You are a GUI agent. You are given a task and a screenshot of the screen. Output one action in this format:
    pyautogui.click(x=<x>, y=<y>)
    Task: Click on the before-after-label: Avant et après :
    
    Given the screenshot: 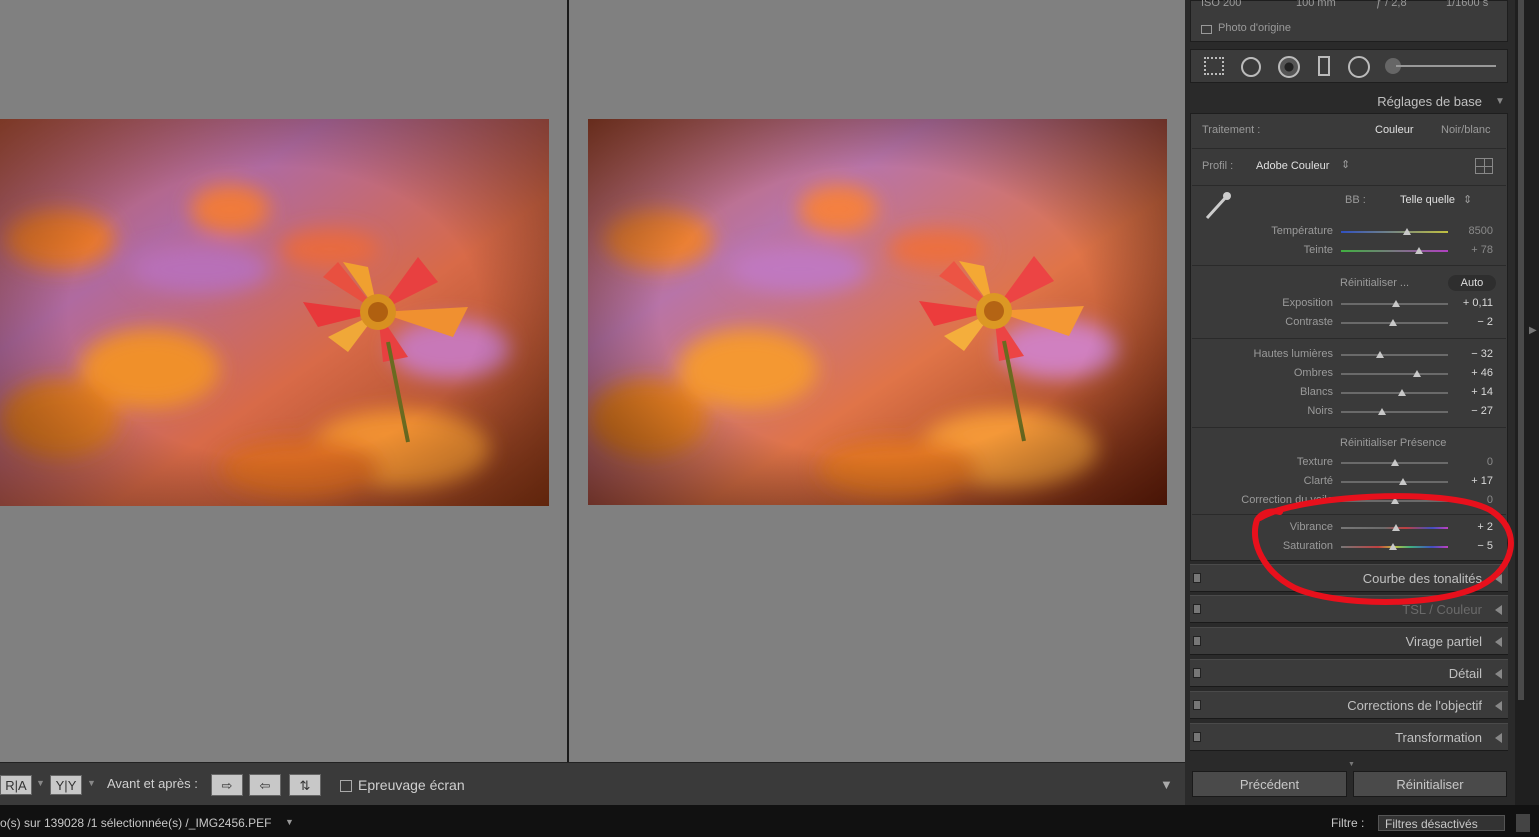 What is the action you would take?
    pyautogui.click(x=152, y=783)
    